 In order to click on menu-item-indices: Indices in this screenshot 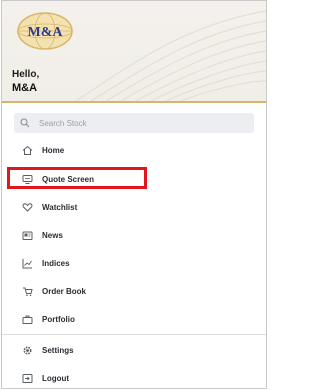, I will do `click(134, 263)`.